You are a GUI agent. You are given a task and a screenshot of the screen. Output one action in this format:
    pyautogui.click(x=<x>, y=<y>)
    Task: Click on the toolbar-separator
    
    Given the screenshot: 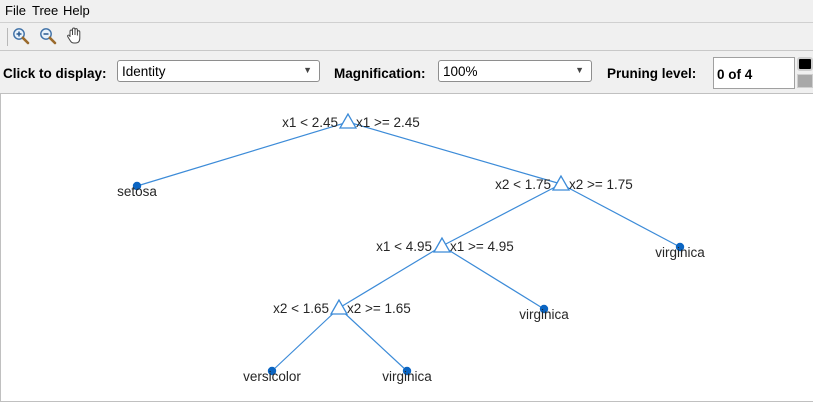 What is the action you would take?
    pyautogui.click(x=7, y=37)
    